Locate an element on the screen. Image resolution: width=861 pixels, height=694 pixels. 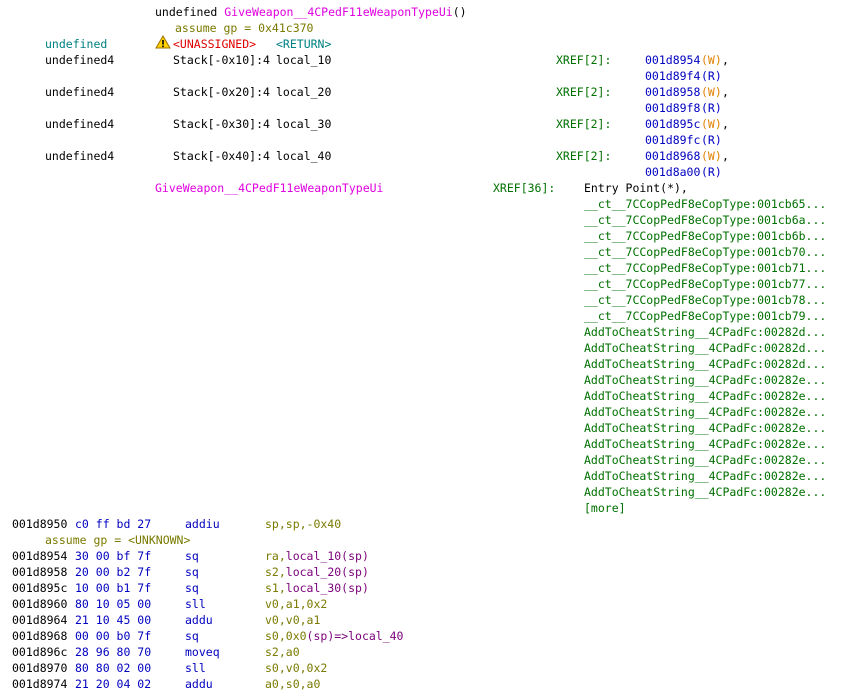
instruction-operands: sp,sp,-0x40 is located at coordinates (303, 524).